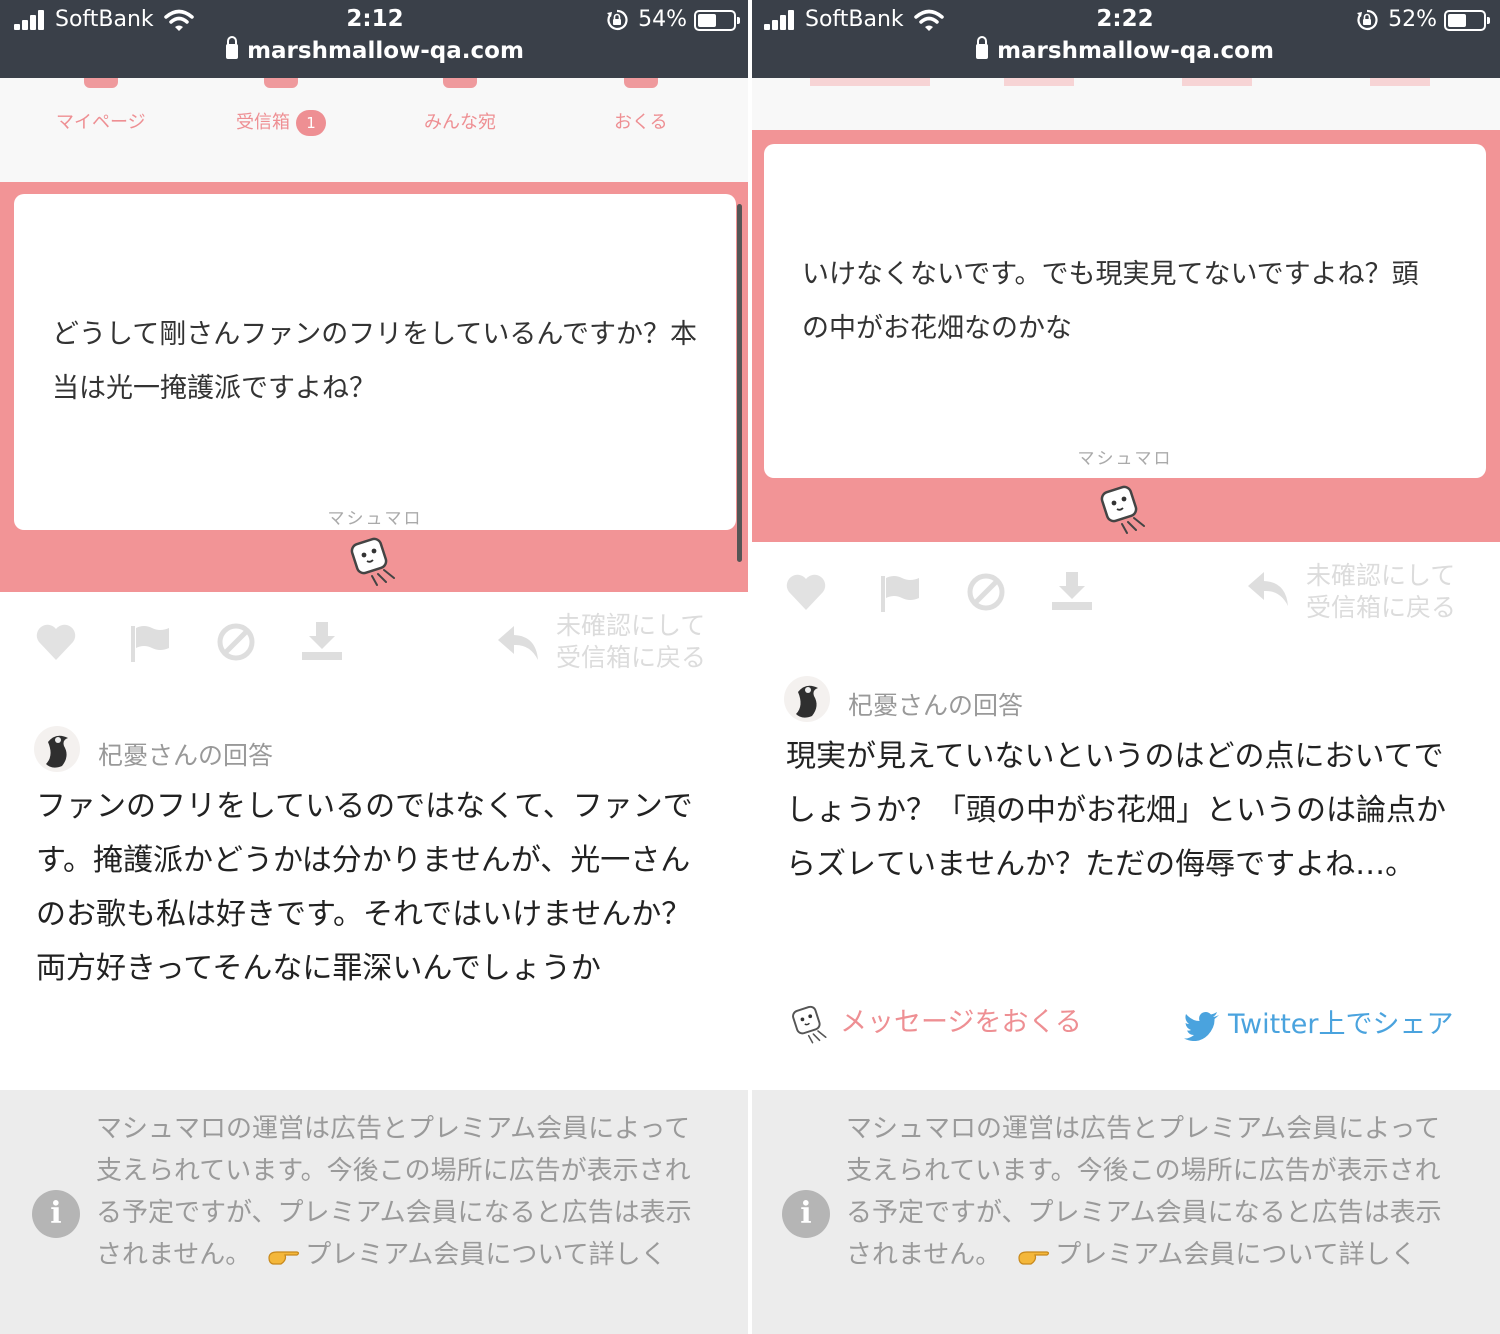 This screenshot has width=1500, height=1334. What do you see at coordinates (961, 1022) in the screenshot?
I see `send-message-label: メッセージをおくる` at bounding box center [961, 1022].